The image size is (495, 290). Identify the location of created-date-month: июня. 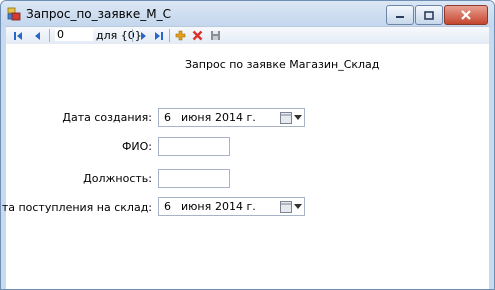
(196, 117).